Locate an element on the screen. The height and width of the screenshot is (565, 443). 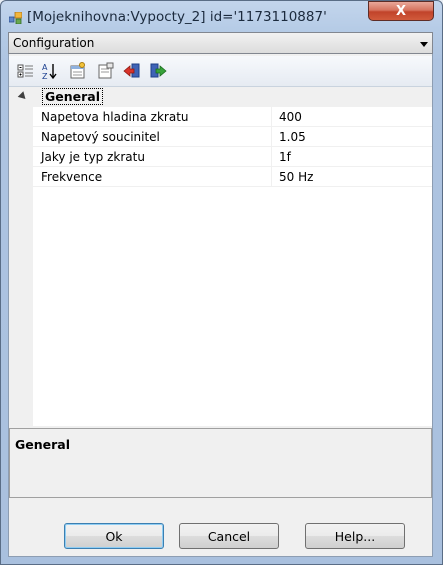
property-row: Jaky je typ zkratu 1f is located at coordinates (220, 157).